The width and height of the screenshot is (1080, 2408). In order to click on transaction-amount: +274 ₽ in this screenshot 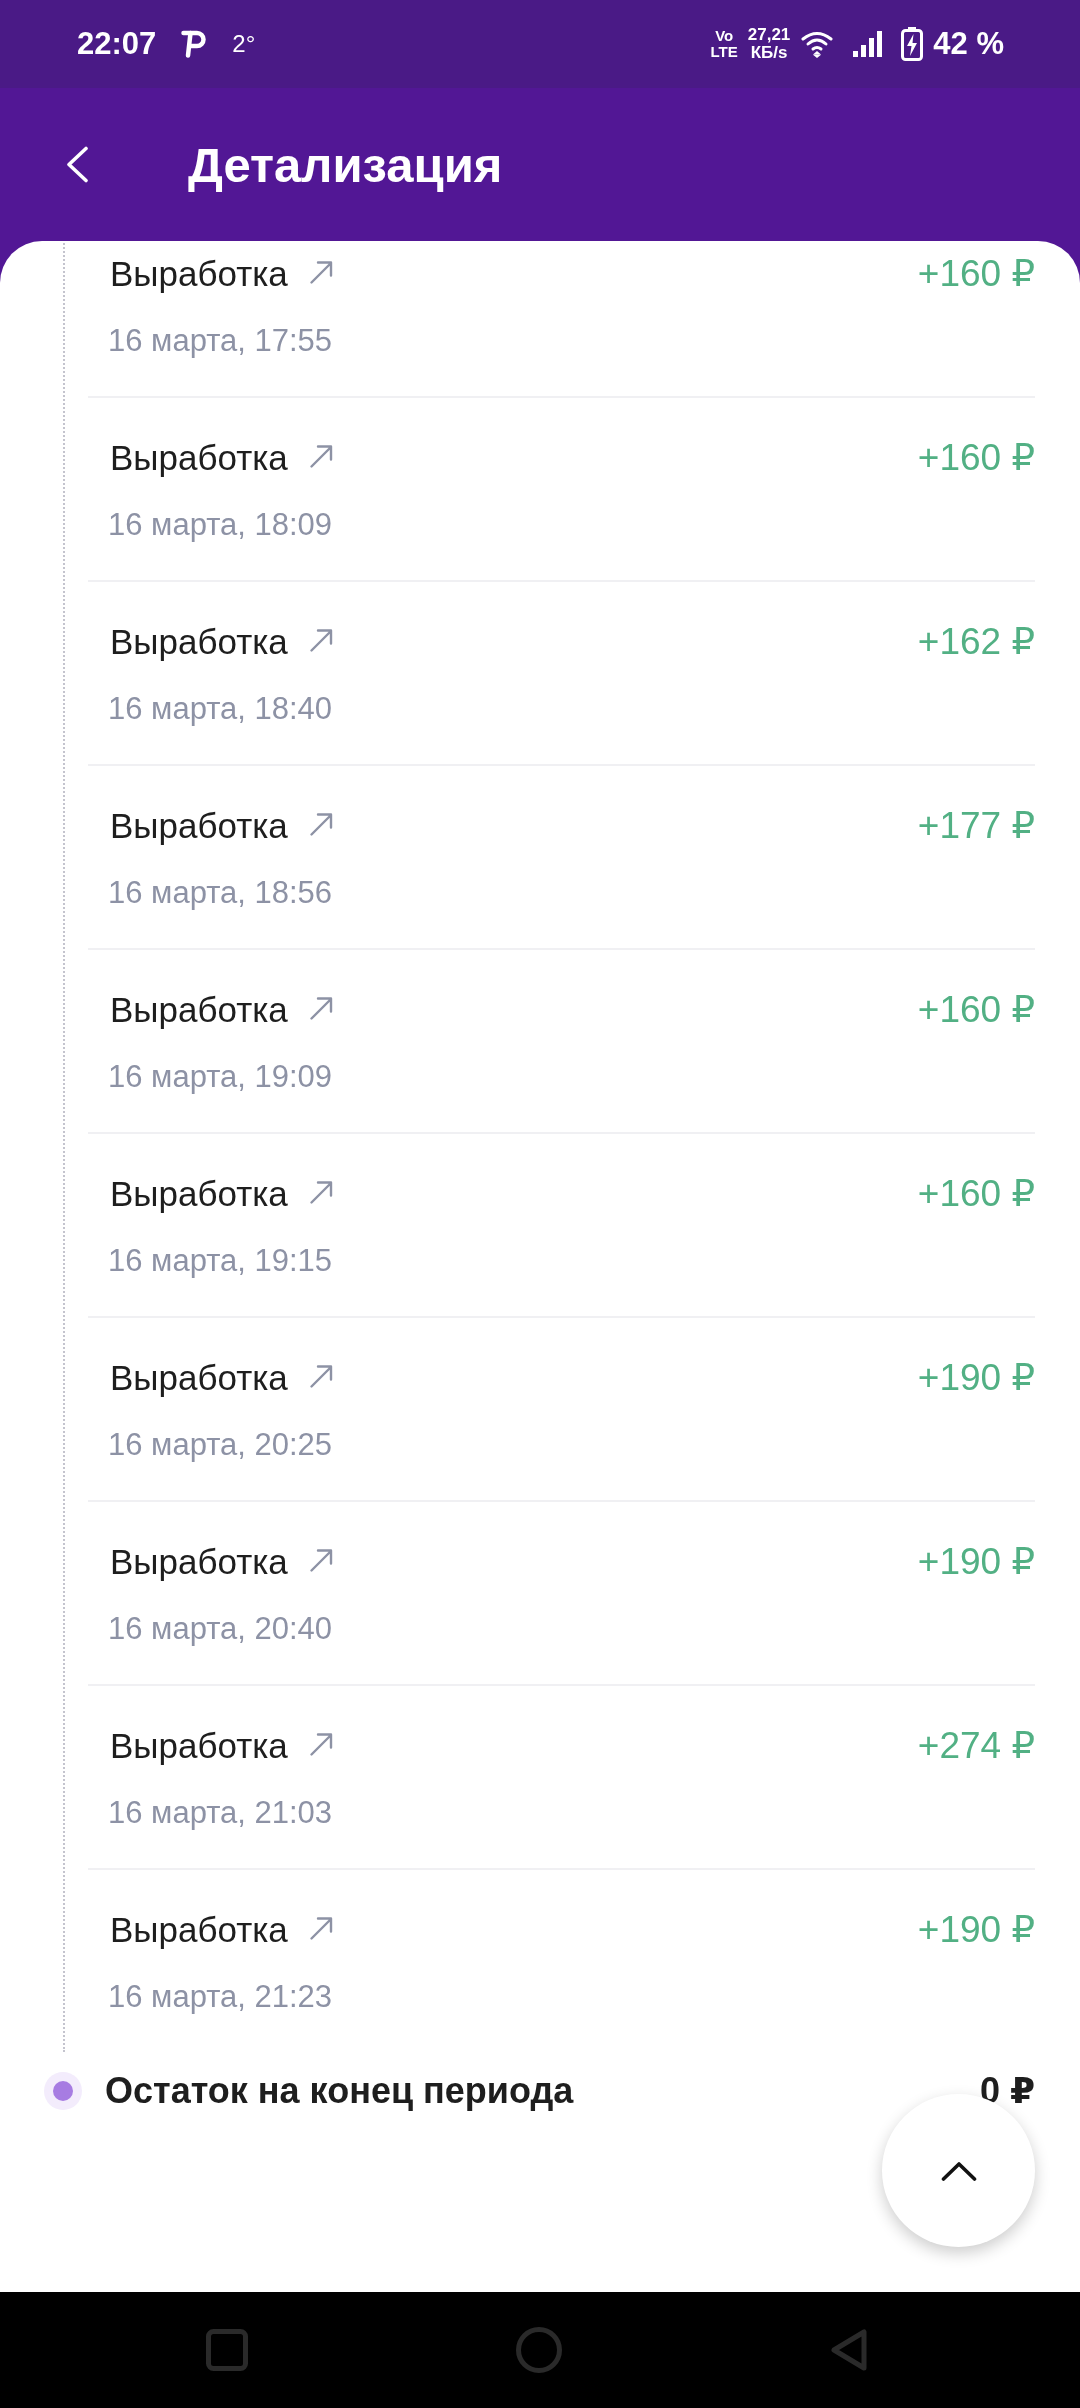, I will do `click(976, 1746)`.